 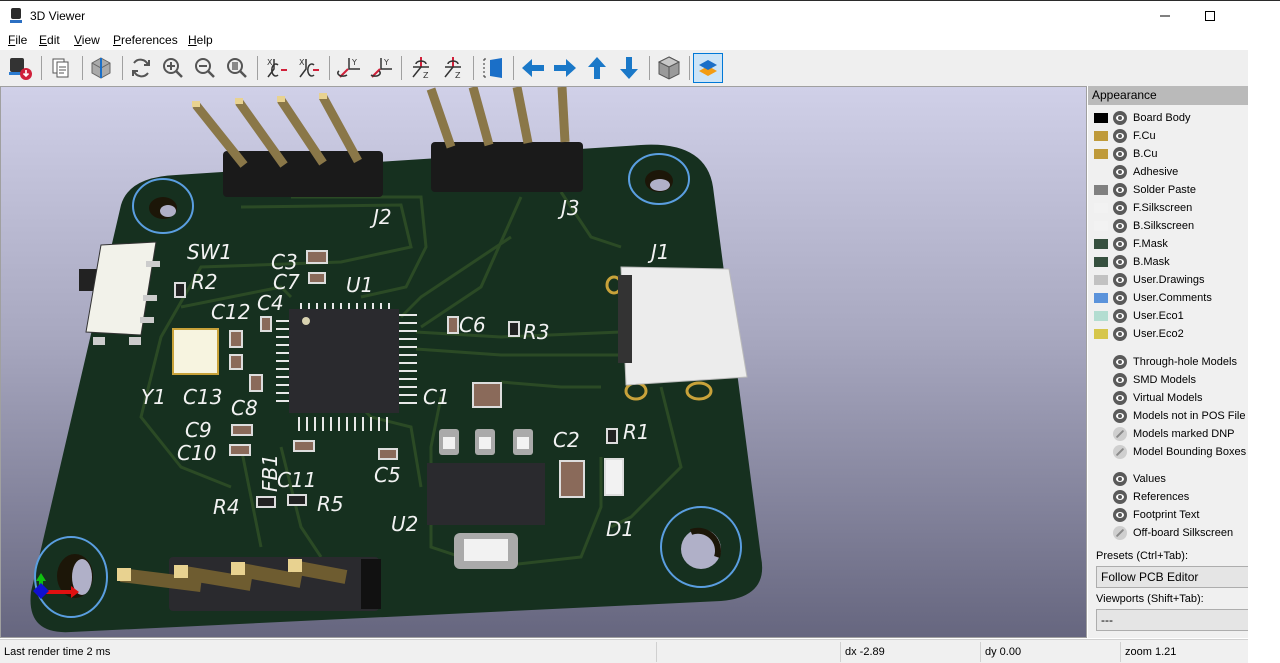 I want to click on flip-board-button, so click(x=493, y=68).